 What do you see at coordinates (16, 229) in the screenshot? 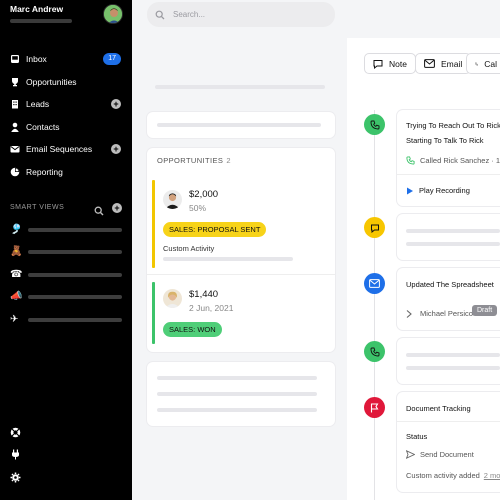
I see `pinwheel-icon: 🎐` at bounding box center [16, 229].